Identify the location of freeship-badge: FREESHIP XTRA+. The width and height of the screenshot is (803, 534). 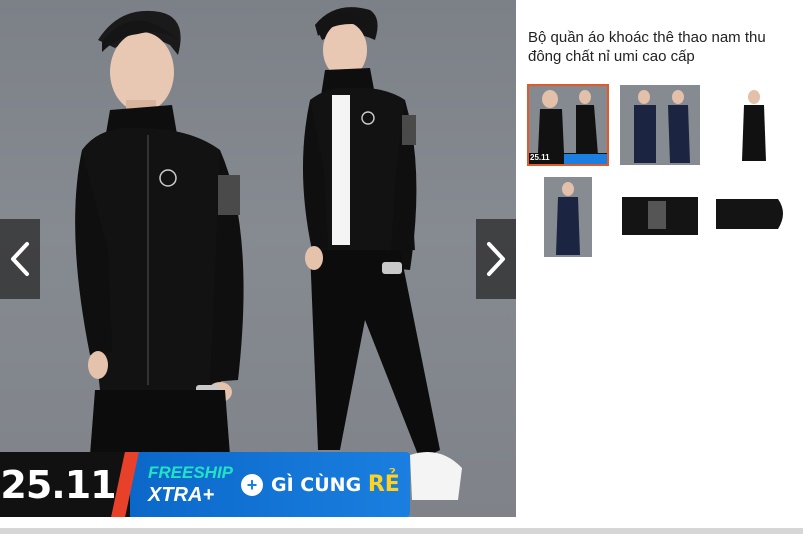
(190, 484).